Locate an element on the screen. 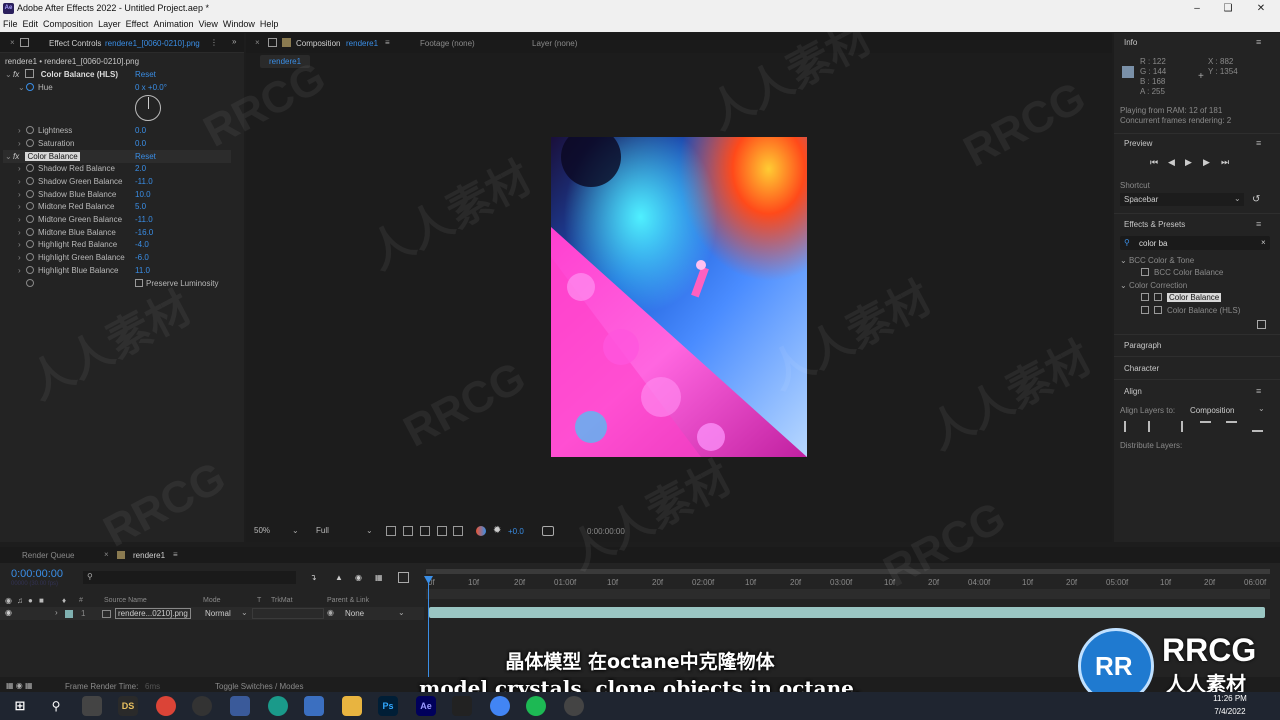  param-value: 5.0 is located at coordinates (140, 207).